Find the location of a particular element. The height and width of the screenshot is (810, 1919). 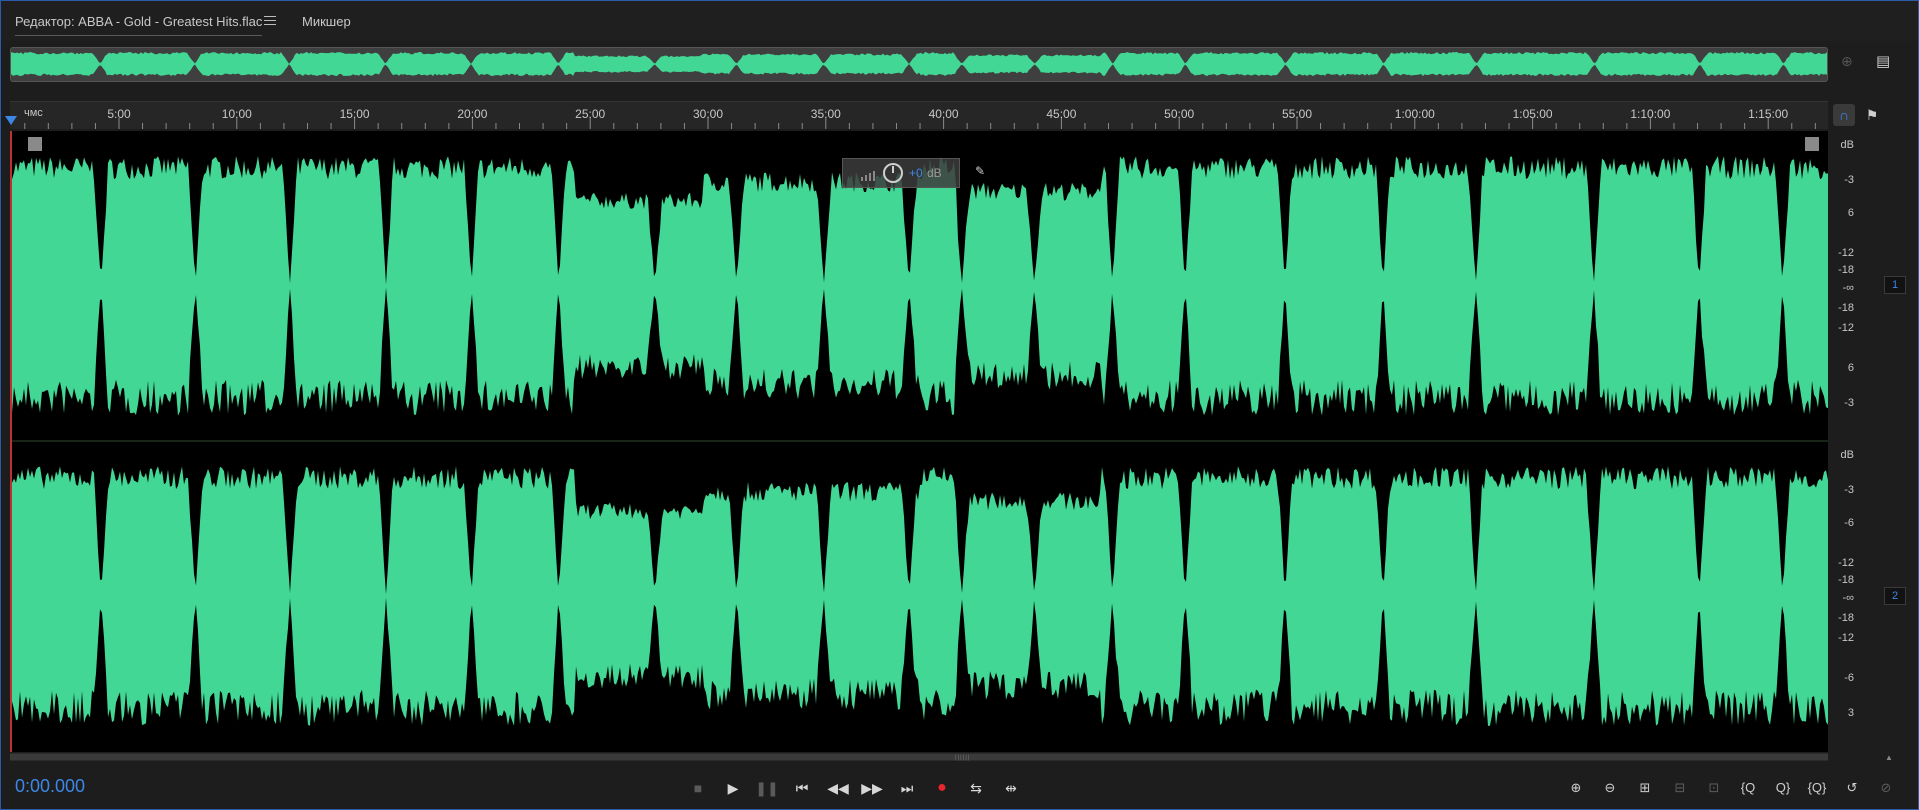

ruler-tick-label: 10:00 is located at coordinates (236, 114).